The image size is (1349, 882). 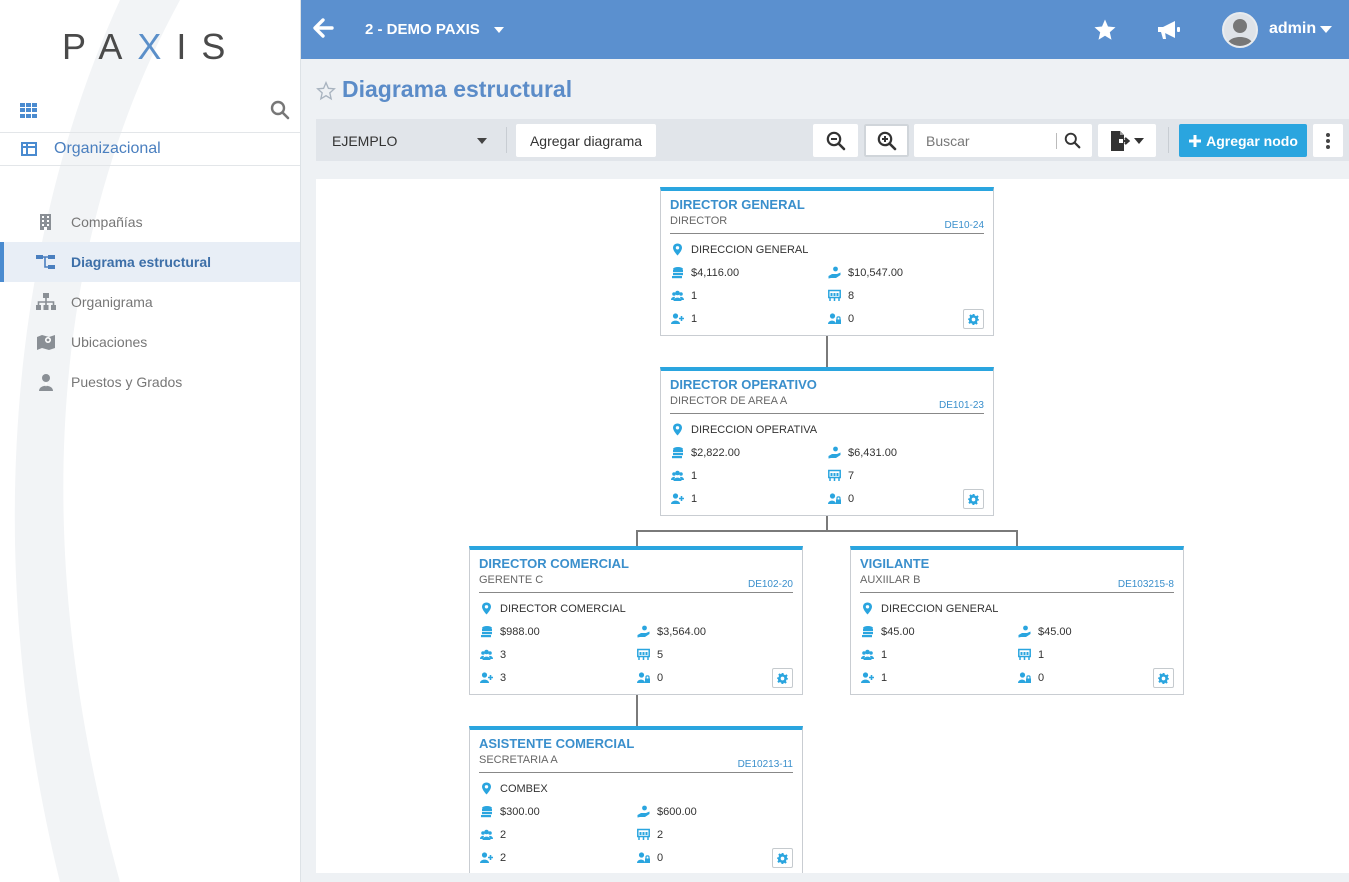 I want to click on node-position: AUXIILAR B, so click(x=890, y=580).